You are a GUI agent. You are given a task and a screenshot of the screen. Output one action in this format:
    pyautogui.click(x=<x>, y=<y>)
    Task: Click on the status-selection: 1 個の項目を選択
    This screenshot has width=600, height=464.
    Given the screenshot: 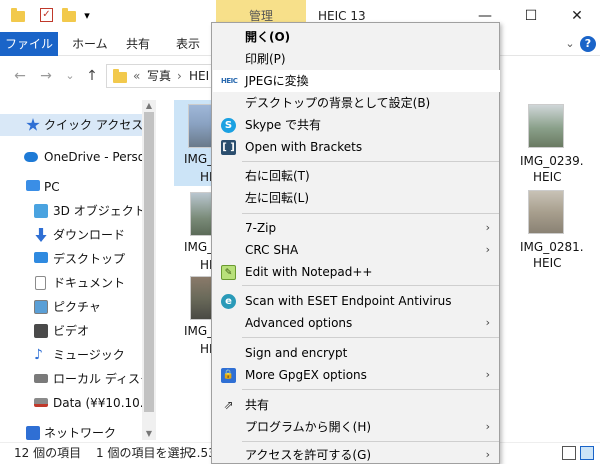 What is the action you would take?
    pyautogui.click(x=144, y=453)
    